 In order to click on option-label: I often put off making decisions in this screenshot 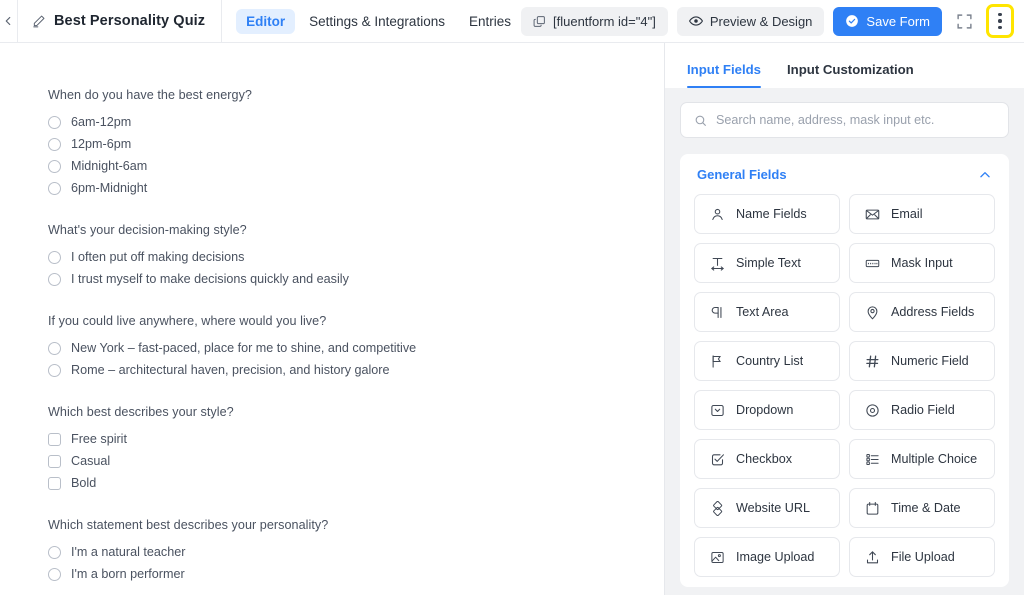, I will do `click(158, 257)`.